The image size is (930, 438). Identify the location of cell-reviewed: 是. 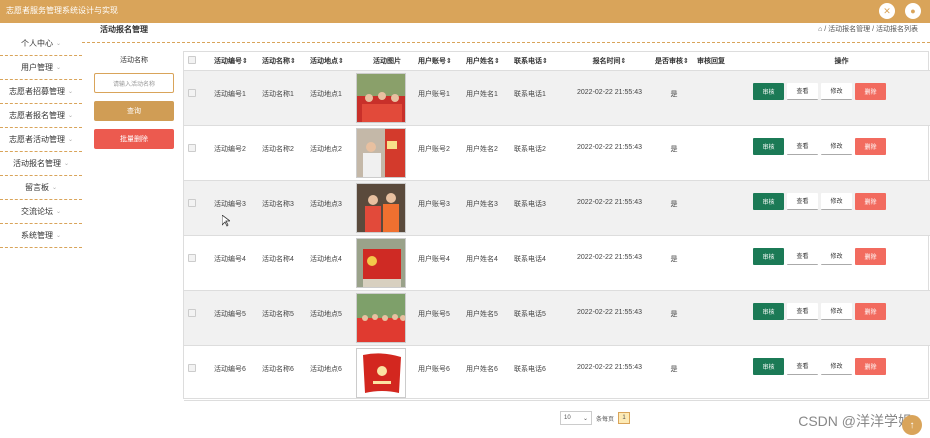
(672, 153).